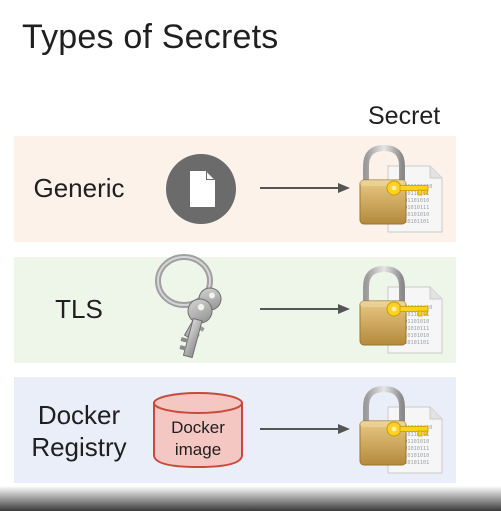 The height and width of the screenshot is (511, 501). What do you see at coordinates (188, 306) in the screenshot?
I see `keys-icon` at bounding box center [188, 306].